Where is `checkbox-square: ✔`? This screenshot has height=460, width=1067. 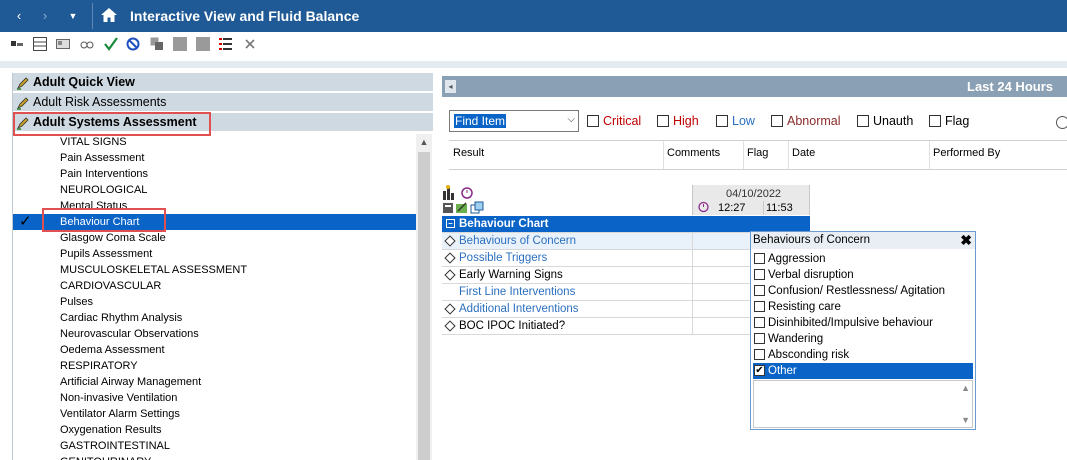
checkbox-square: ✔ is located at coordinates (759, 370).